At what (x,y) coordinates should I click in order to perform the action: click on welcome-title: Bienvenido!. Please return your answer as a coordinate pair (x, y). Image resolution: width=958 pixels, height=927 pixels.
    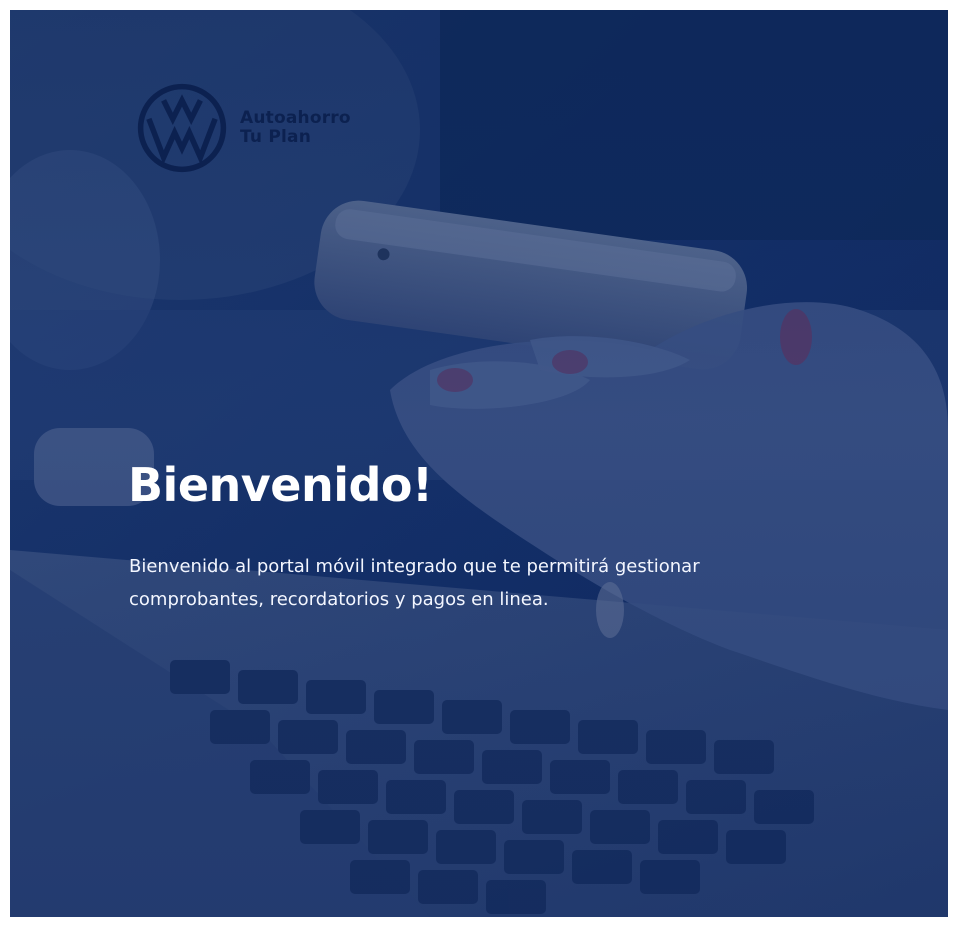
    Looking at the image, I should click on (280, 485).